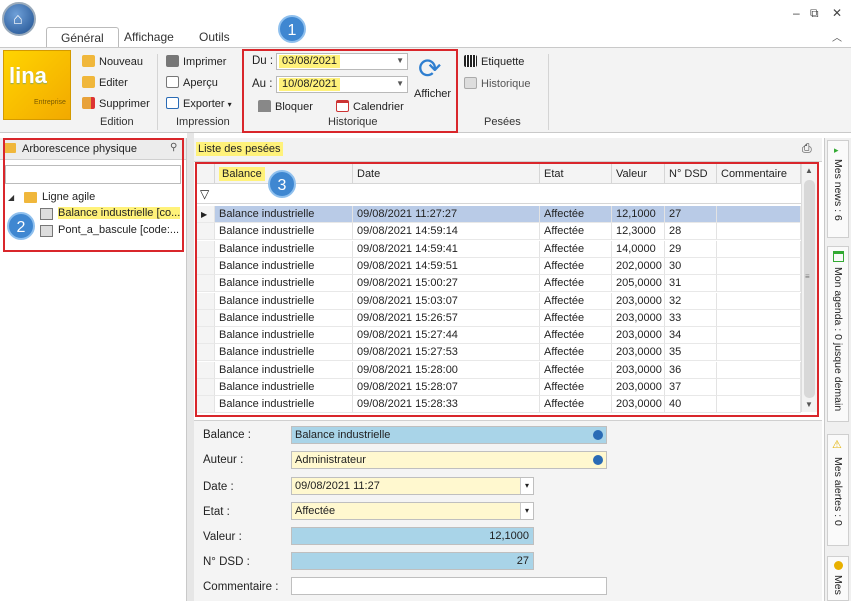  I want to click on commentaire-field, so click(449, 586).